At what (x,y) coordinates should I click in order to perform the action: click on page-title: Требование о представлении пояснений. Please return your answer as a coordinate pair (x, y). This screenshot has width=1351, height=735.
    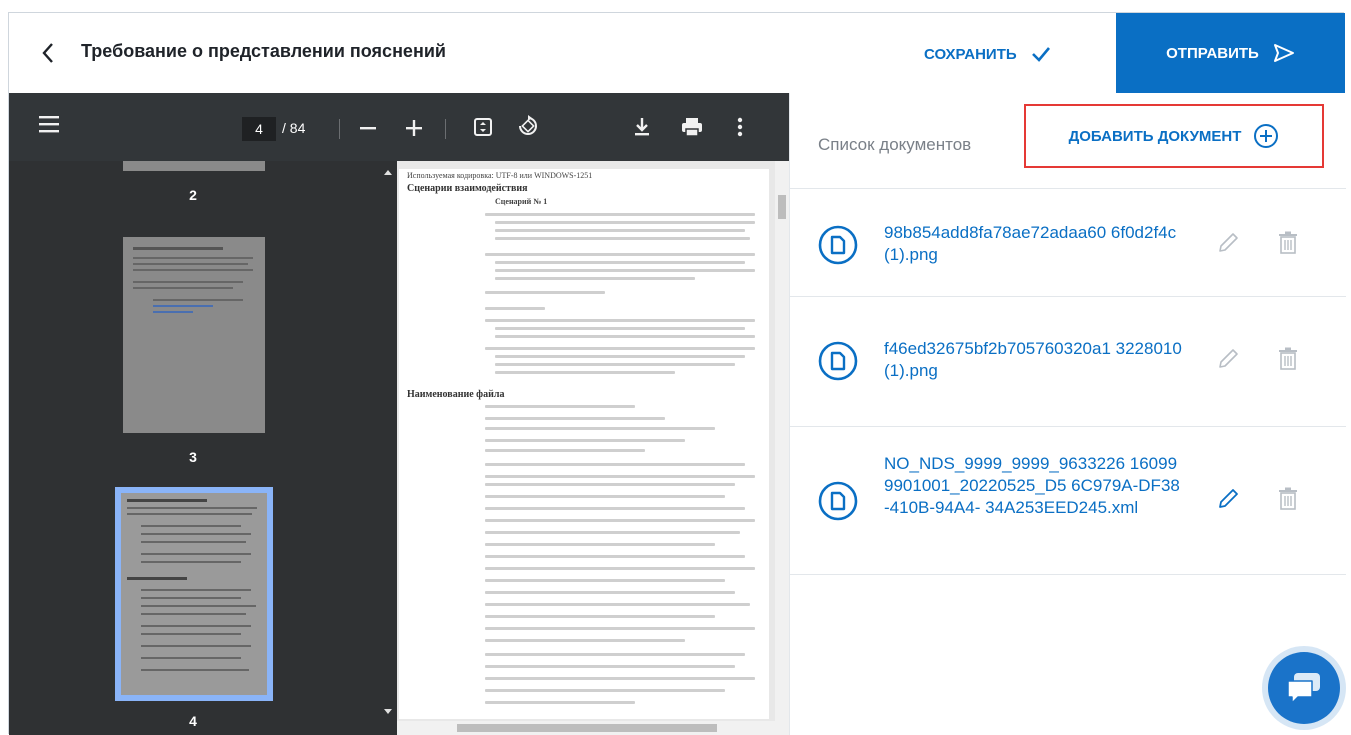
    Looking at the image, I should click on (263, 51).